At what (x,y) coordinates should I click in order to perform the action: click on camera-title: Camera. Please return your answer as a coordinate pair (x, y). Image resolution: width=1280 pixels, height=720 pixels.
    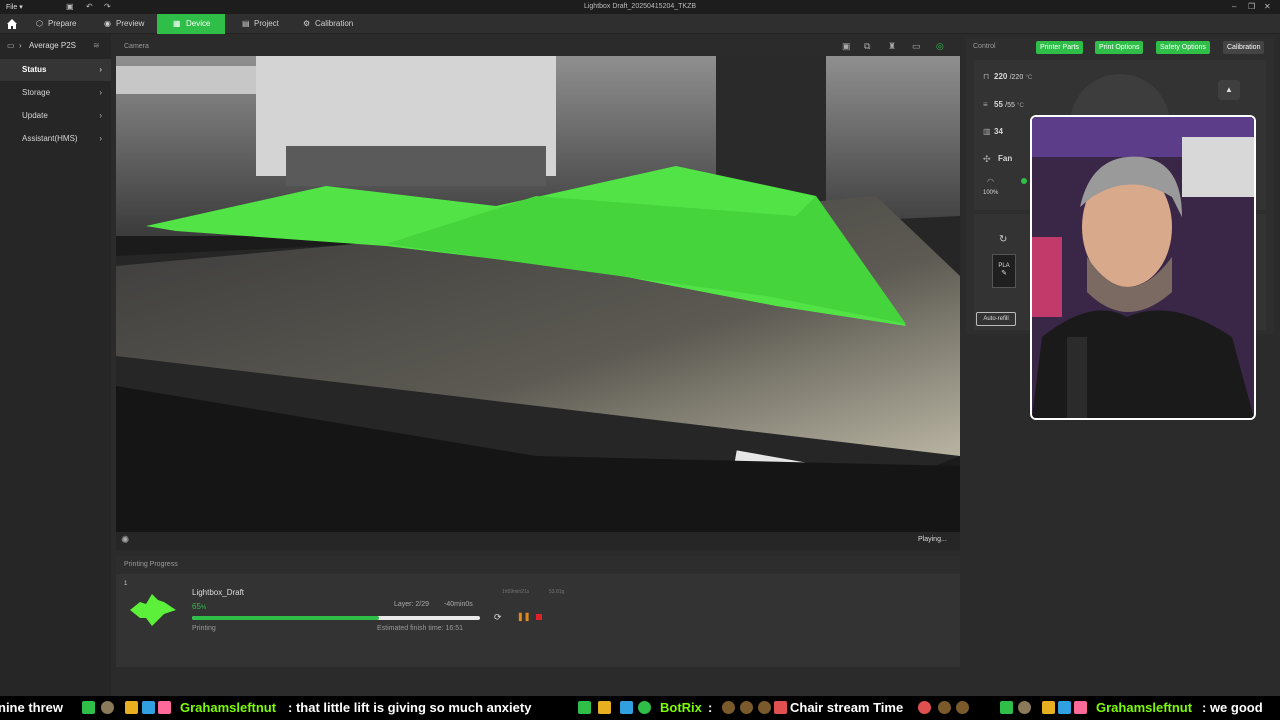
    Looking at the image, I should click on (136, 46).